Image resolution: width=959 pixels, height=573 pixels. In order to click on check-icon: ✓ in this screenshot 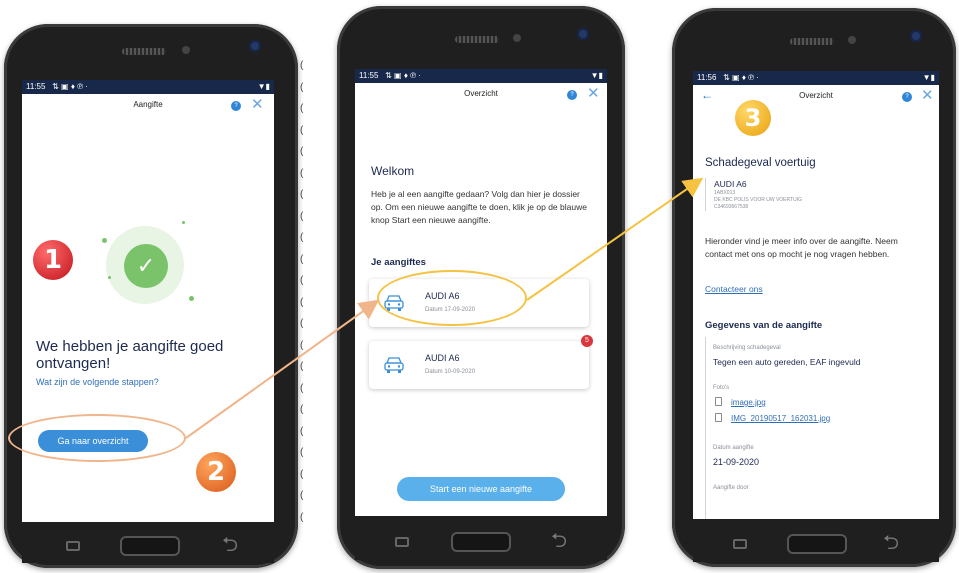, I will do `click(146, 265)`.